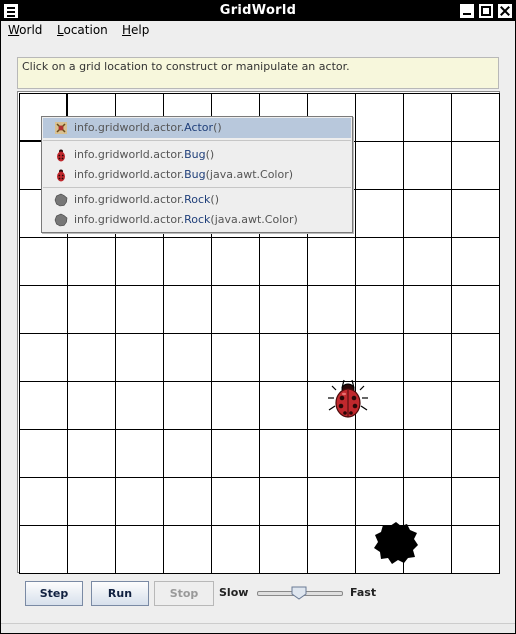 This screenshot has height=634, width=516. I want to click on close-icon, so click(505, 11).